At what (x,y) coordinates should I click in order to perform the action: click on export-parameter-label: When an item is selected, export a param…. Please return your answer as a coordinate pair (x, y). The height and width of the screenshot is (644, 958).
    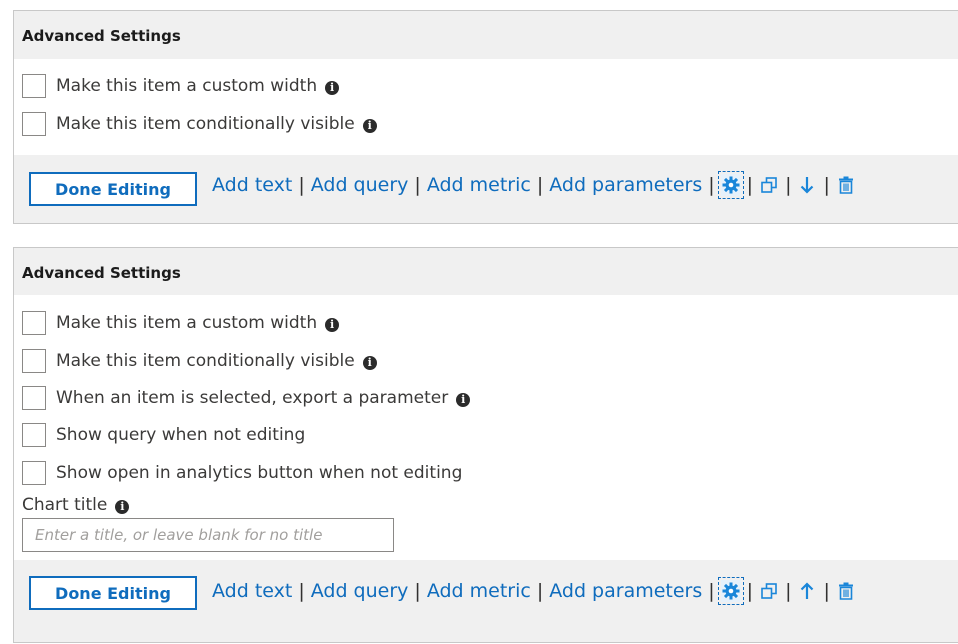
    Looking at the image, I should click on (252, 398).